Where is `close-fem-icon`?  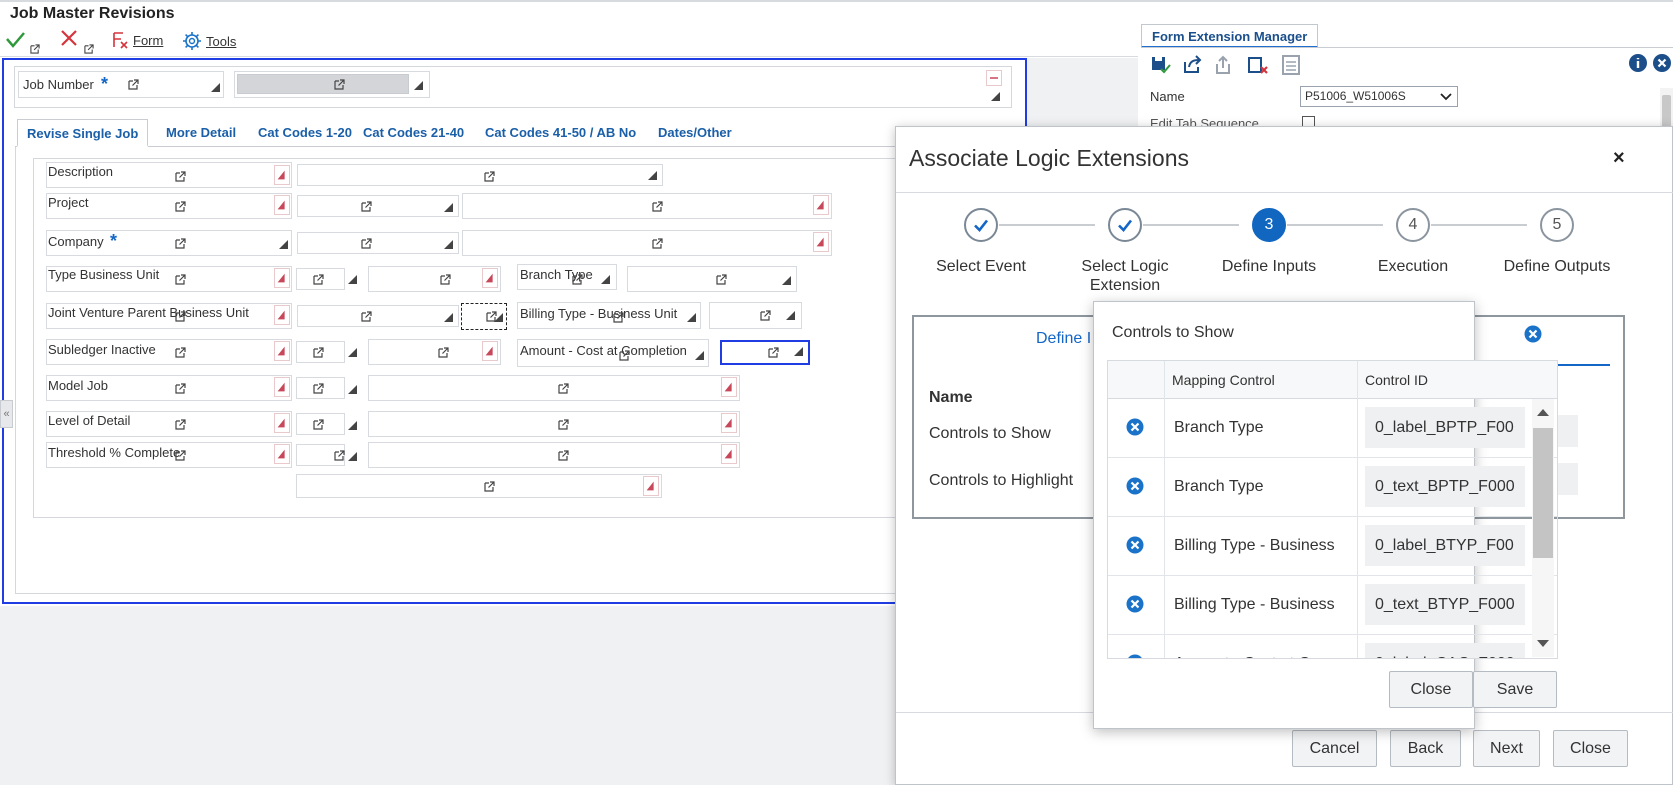
close-fem-icon is located at coordinates (1662, 63).